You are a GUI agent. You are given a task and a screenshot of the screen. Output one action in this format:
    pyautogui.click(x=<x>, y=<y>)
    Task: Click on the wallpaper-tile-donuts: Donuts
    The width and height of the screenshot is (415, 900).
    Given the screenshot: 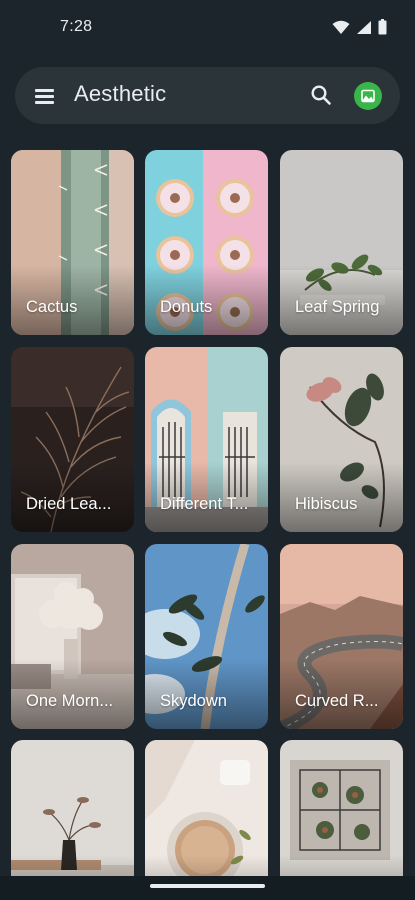 What is the action you would take?
    pyautogui.click(x=206, y=242)
    